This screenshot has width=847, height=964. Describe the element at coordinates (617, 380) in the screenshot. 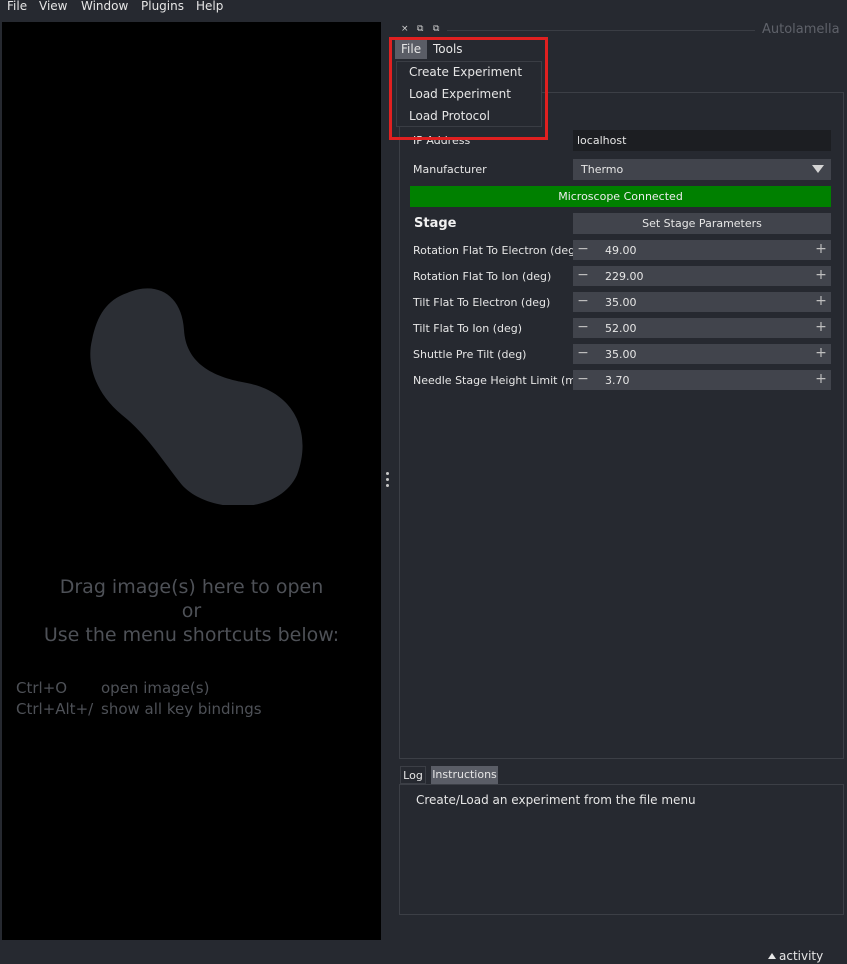

I see `spinbox-value: 3.70` at that location.